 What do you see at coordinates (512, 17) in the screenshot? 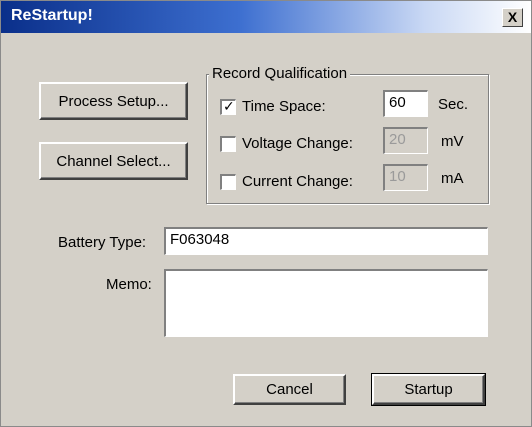
I see `close-button: X` at bounding box center [512, 17].